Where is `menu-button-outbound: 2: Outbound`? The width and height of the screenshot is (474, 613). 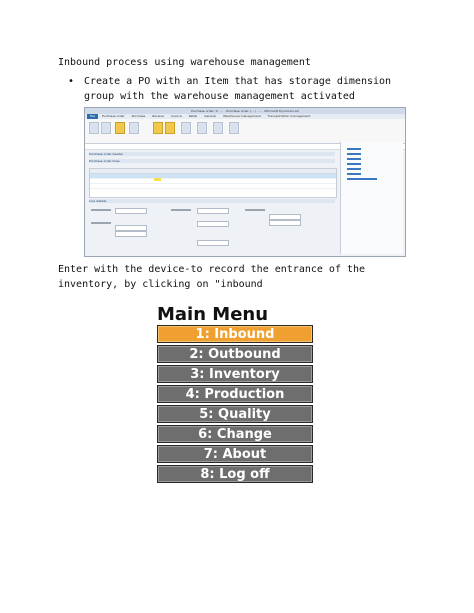 menu-button-outbound: 2: Outbound is located at coordinates (235, 354).